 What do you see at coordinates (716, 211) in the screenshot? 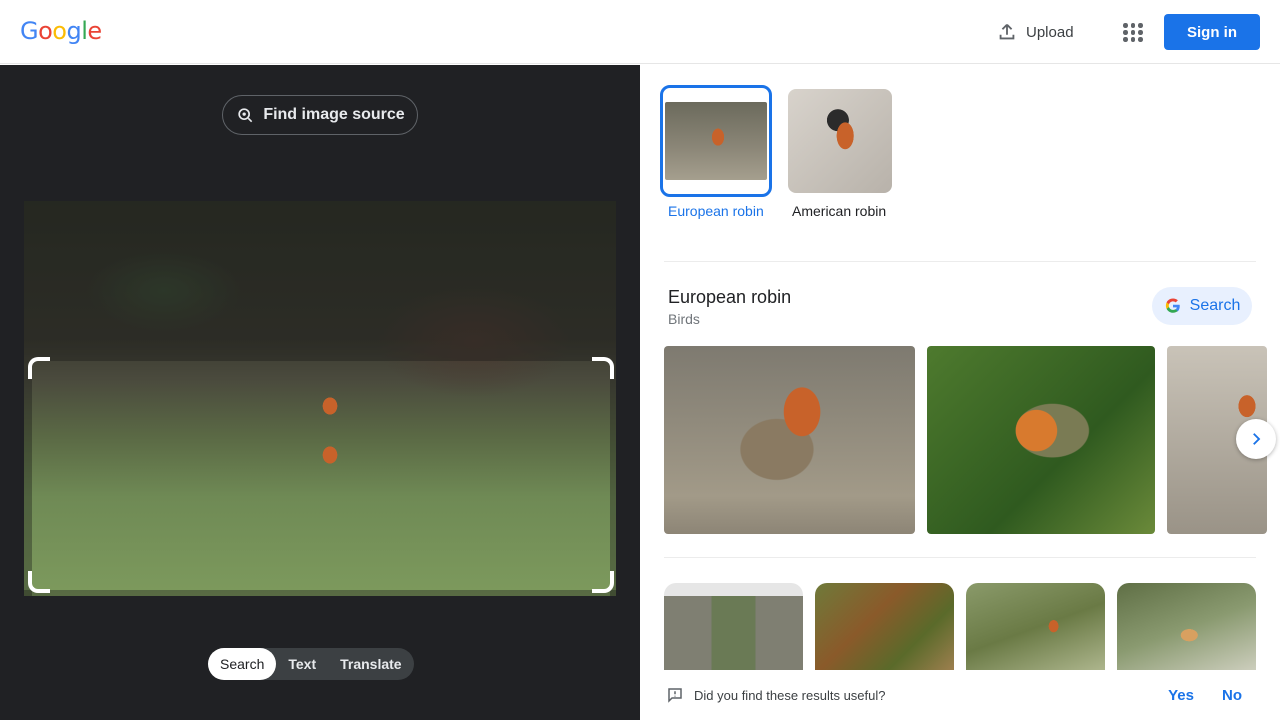
I see `match-label: European robin` at bounding box center [716, 211].